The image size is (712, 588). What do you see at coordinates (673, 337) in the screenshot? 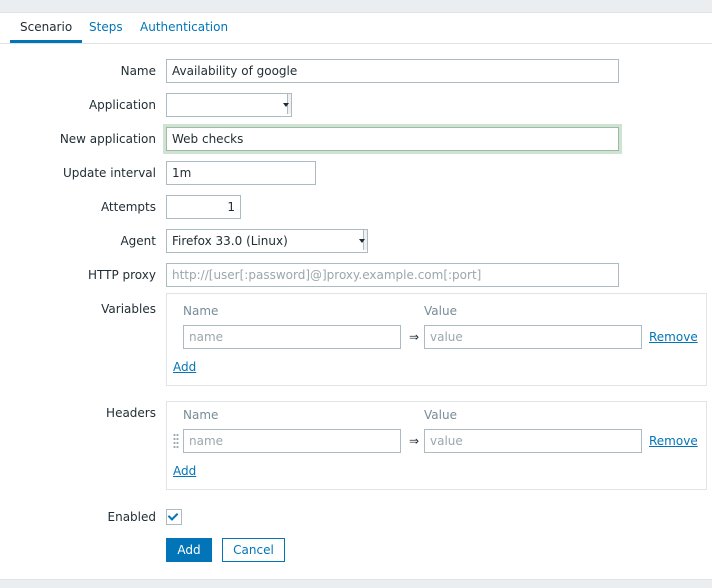
I see `variable-remove-link: Remove` at bounding box center [673, 337].